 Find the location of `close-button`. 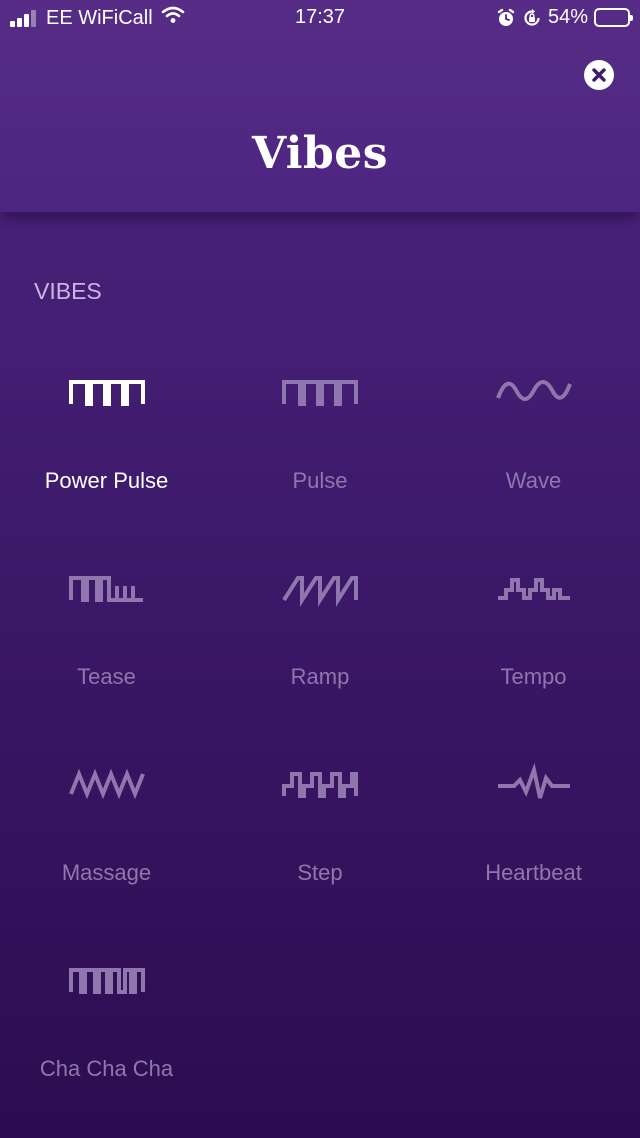

close-button is located at coordinates (599, 75).